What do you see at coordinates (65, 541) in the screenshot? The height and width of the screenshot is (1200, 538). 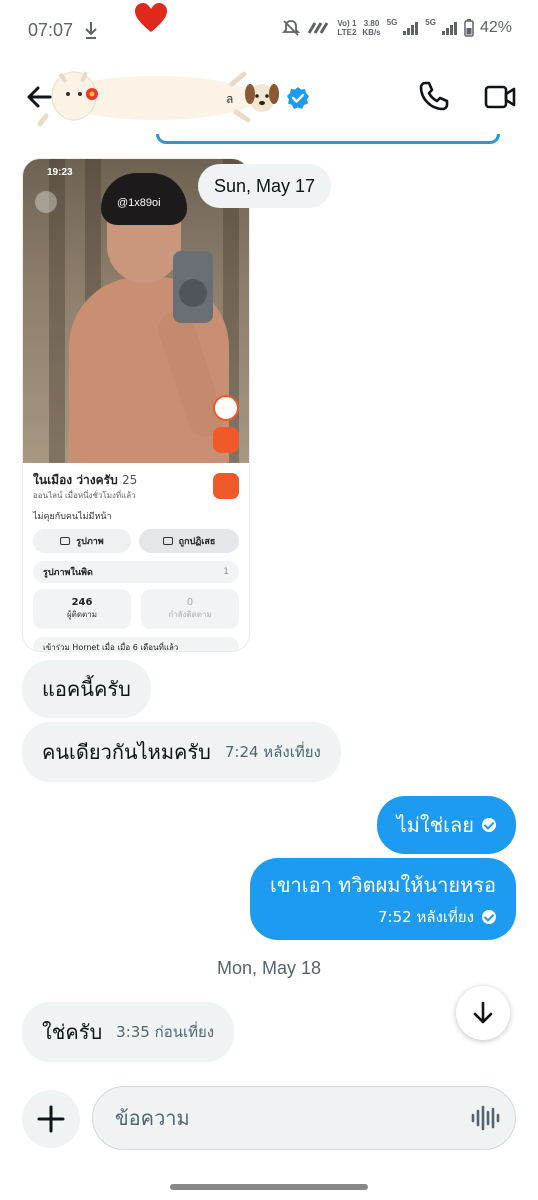 I see `image-icon` at bounding box center [65, 541].